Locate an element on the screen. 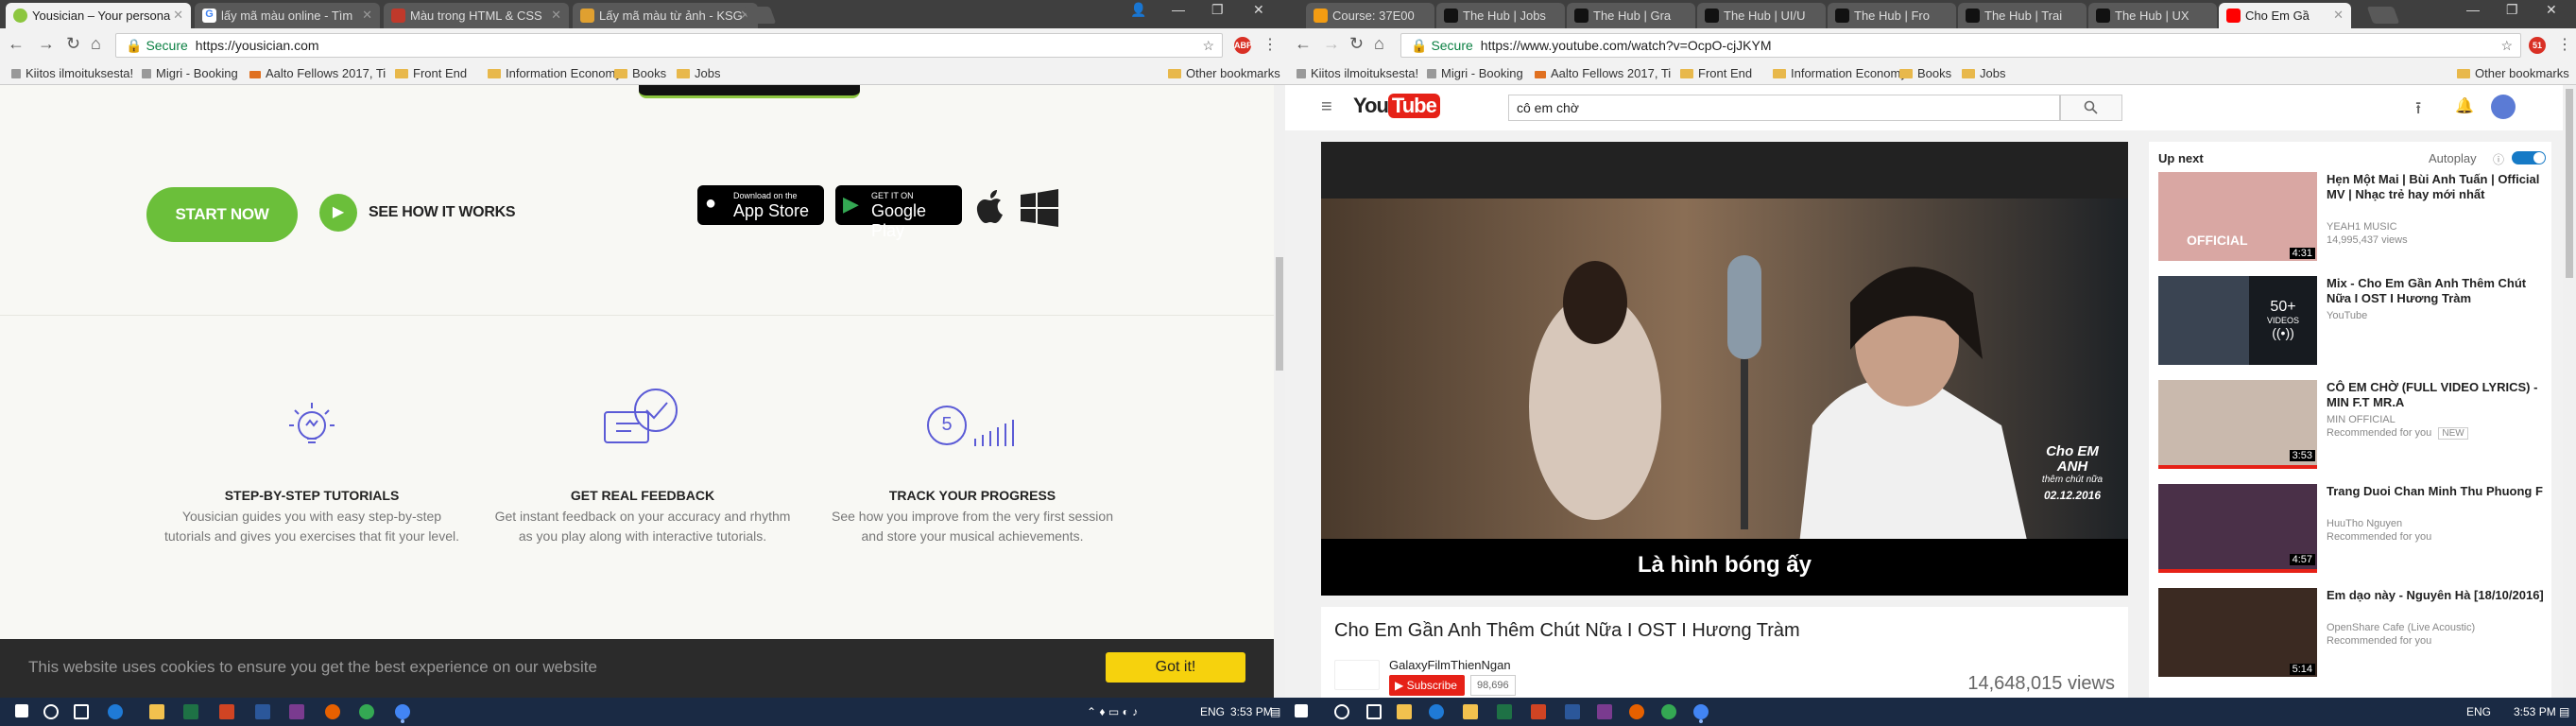 Image resolution: width=2576 pixels, height=726 pixels. store-icon is located at coordinates (1404, 711).